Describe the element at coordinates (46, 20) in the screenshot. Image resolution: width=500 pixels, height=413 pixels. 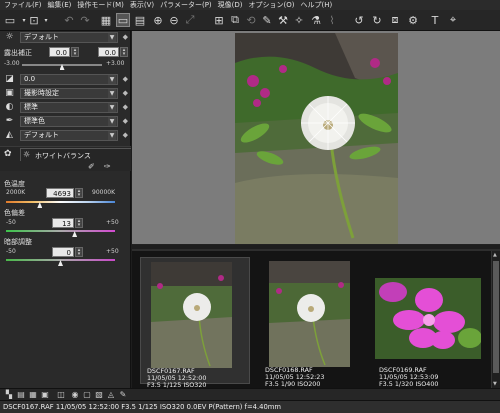
I see `open-dropdown-icon: ▾` at that location.